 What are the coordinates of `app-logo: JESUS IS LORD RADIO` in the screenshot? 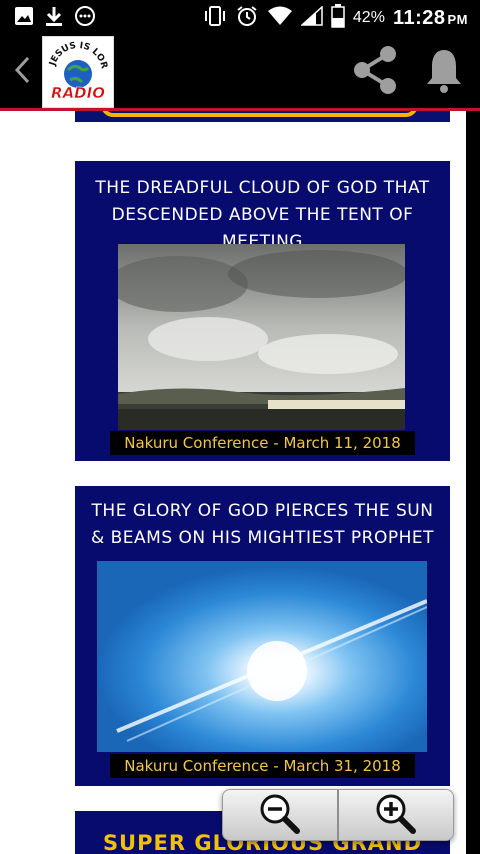 It's located at (78, 72).